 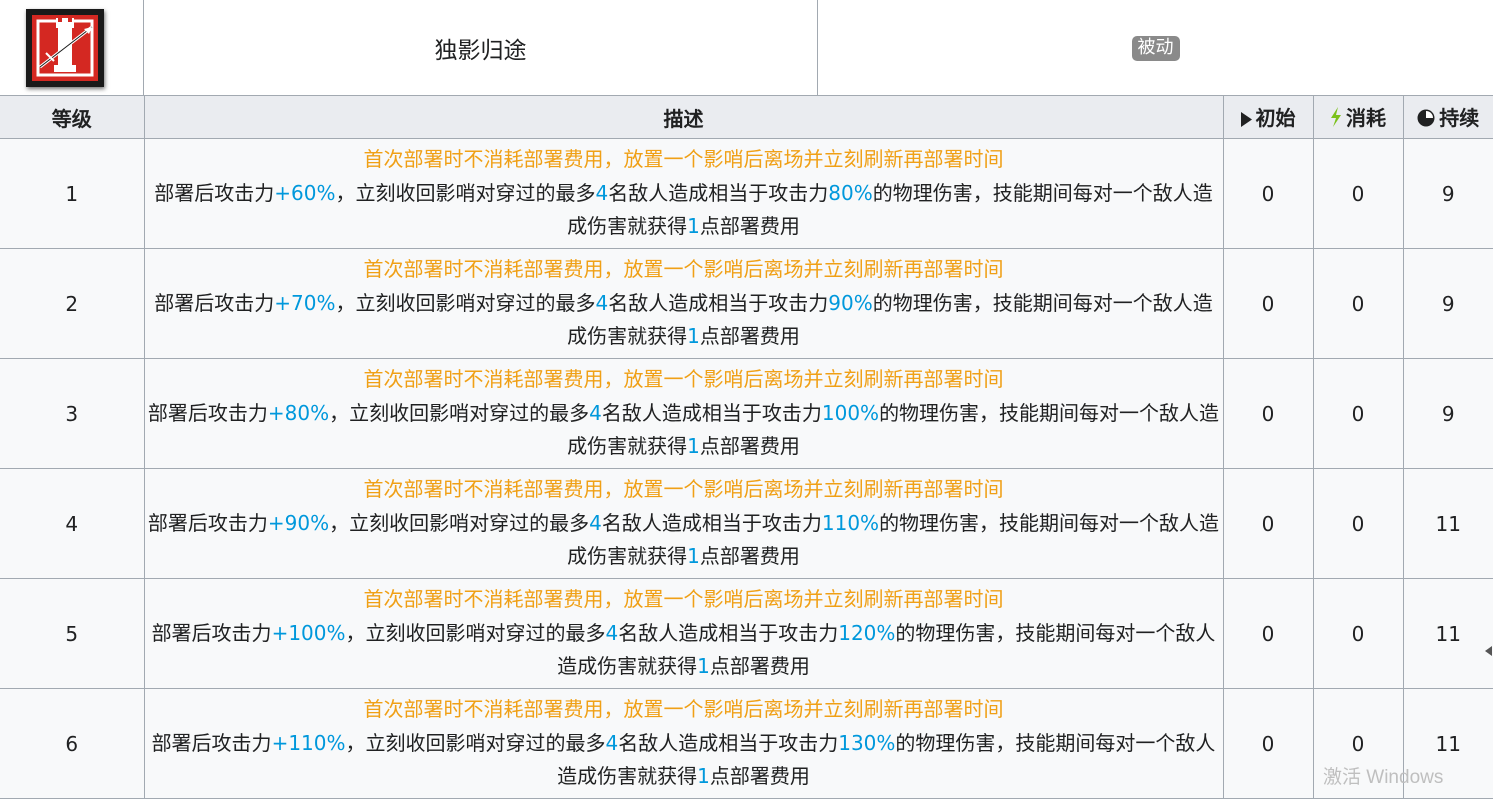 I want to click on windows-activation-watermark: 激活 Windows, so click(x=1383, y=777).